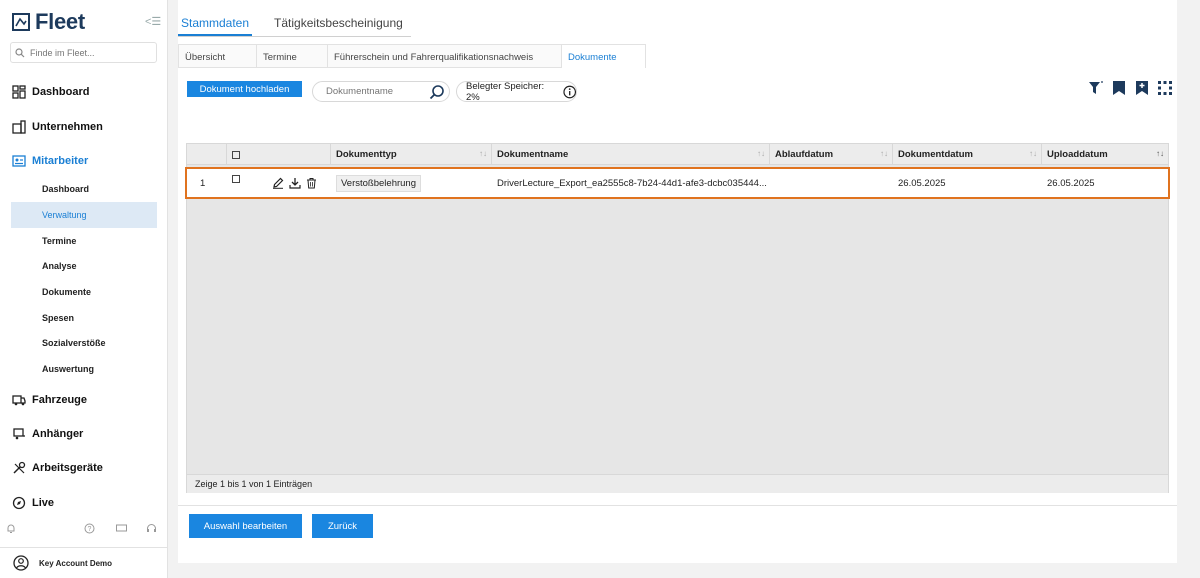  I want to click on building-icon, so click(19, 127).